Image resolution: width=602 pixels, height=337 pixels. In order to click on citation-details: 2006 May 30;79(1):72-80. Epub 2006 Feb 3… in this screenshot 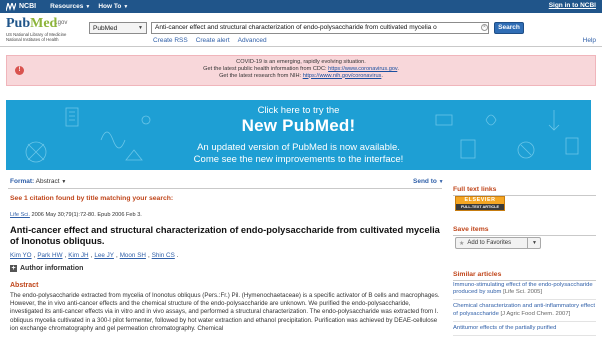, I will do `click(85, 215)`.